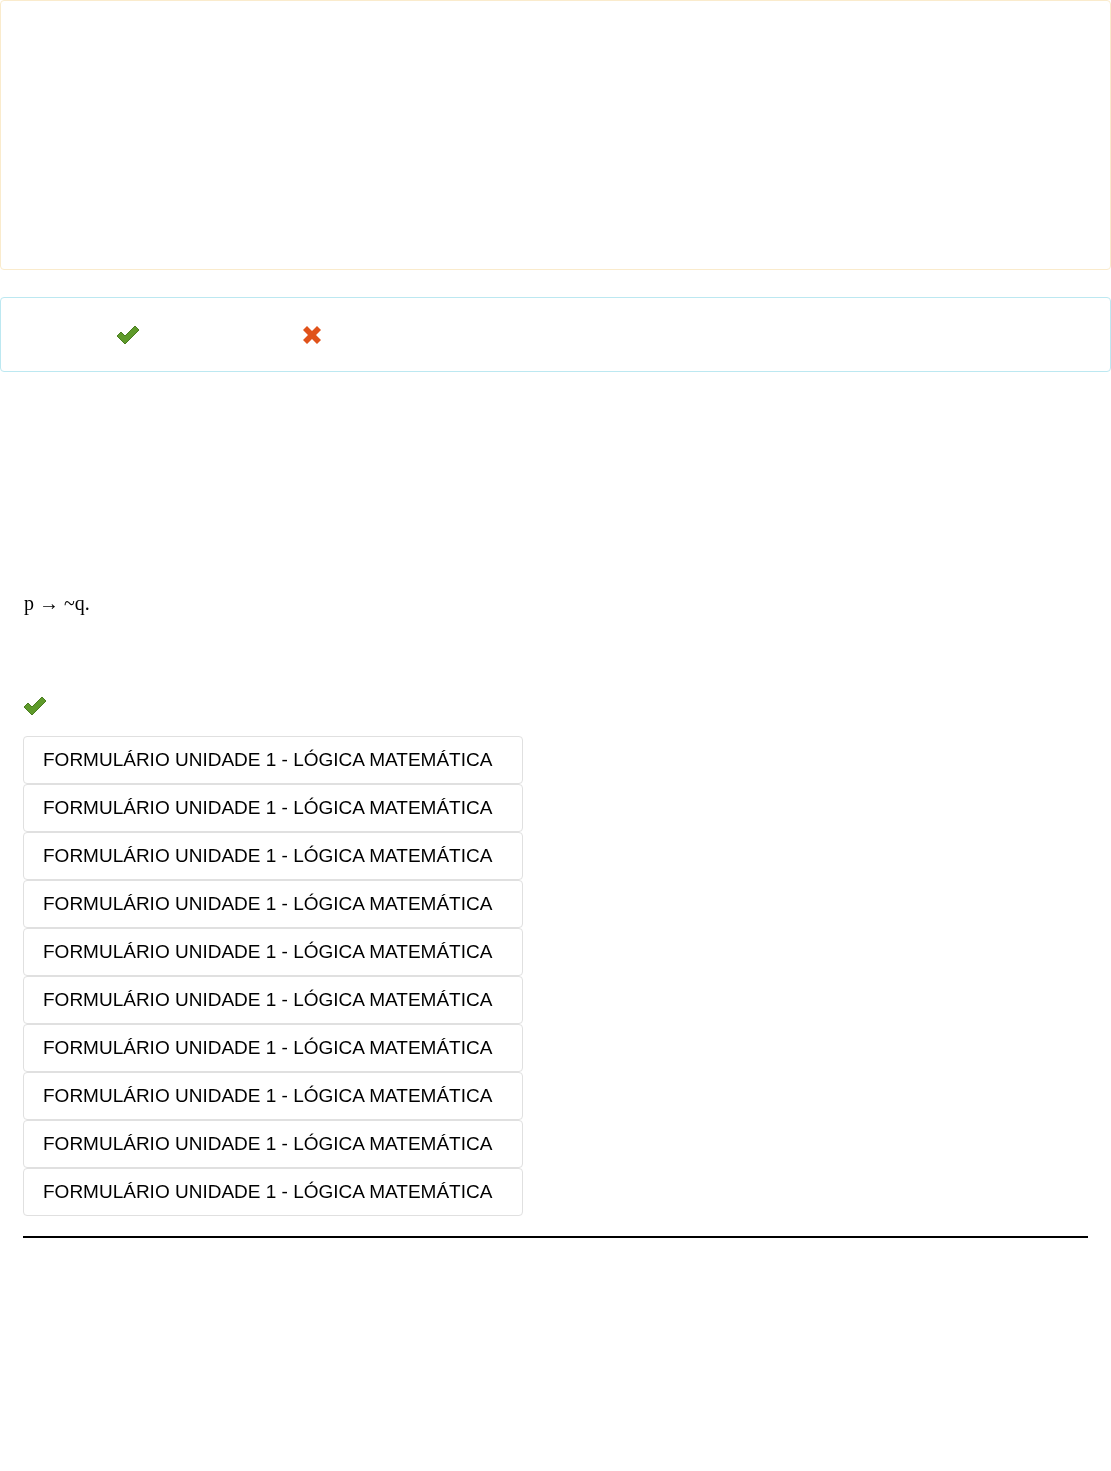  I want to click on formula-text: p → ~q., so click(57, 603).